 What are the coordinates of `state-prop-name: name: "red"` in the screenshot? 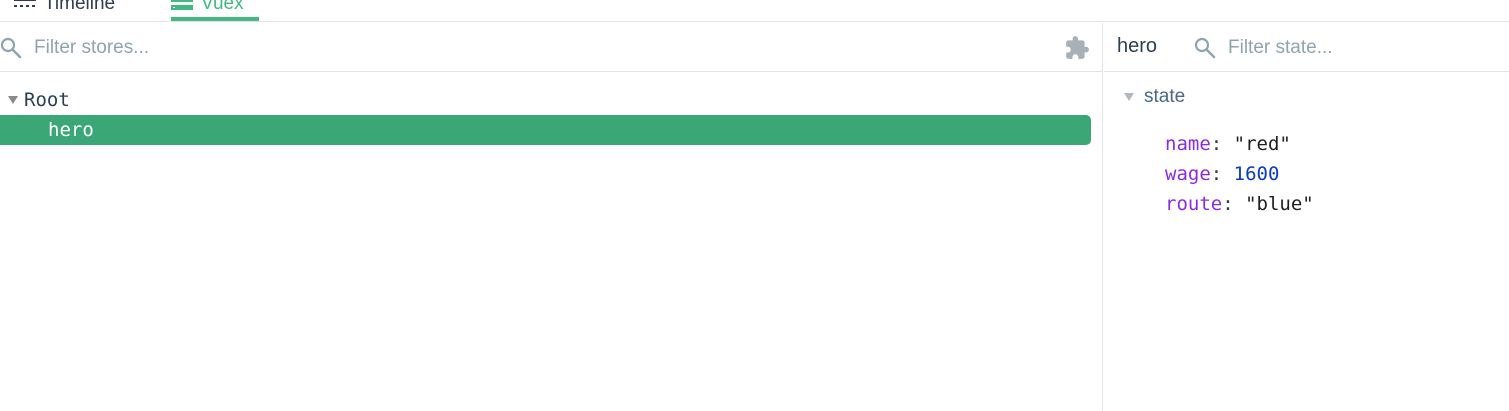 It's located at (1228, 144).